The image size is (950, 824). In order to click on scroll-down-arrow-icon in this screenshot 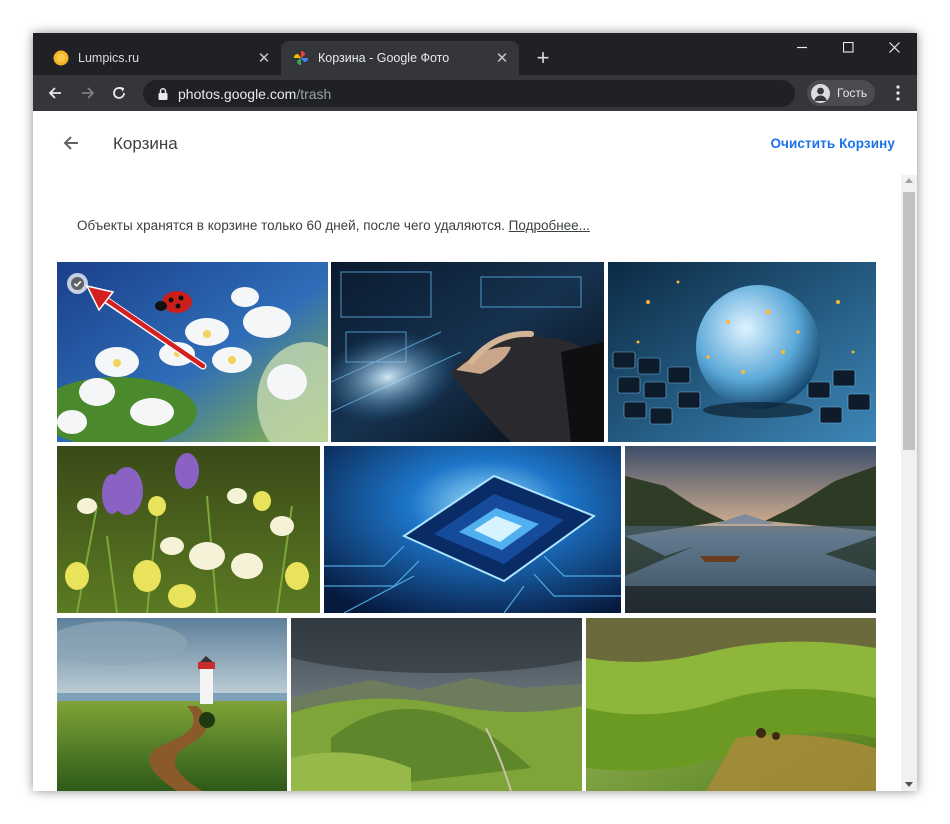, I will do `click(909, 784)`.